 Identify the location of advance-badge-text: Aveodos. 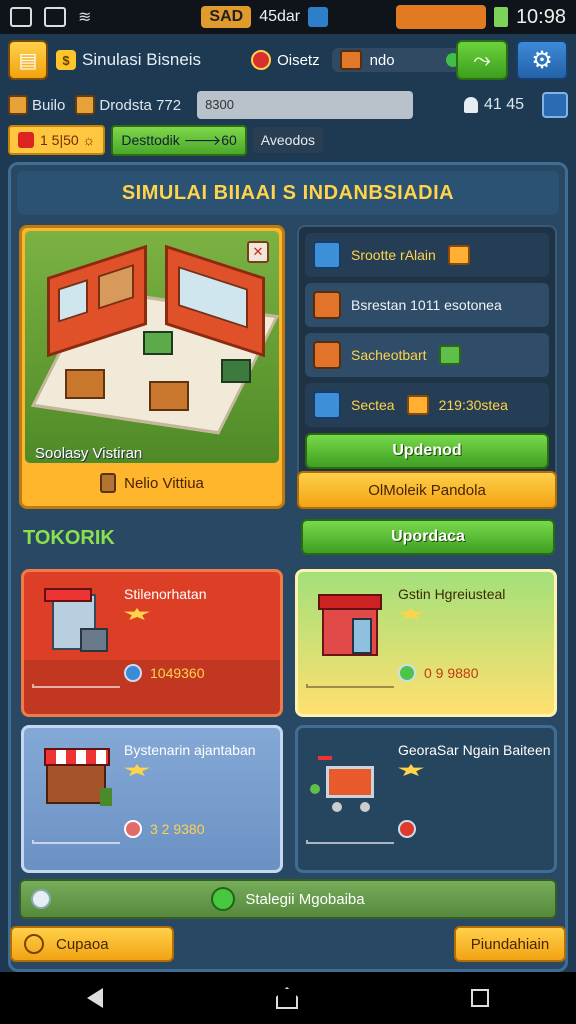
(288, 140).